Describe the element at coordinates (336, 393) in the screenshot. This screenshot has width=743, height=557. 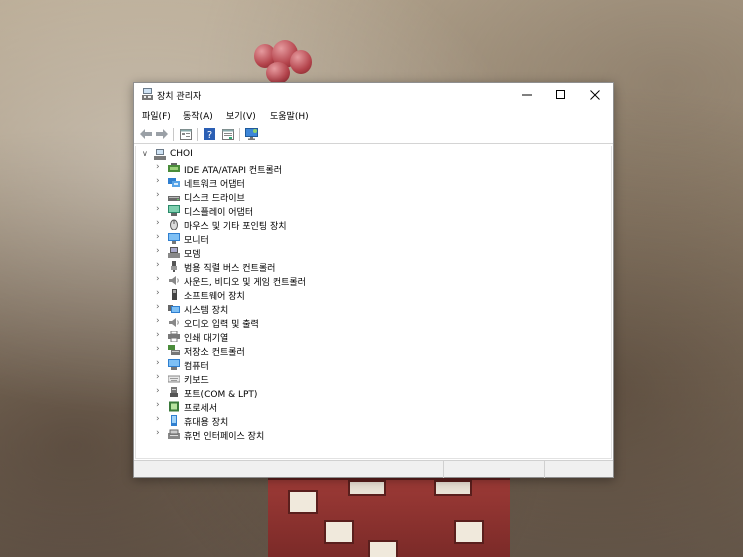
I see `tree-item-ports: › 포트(COM & LPT)` at that location.